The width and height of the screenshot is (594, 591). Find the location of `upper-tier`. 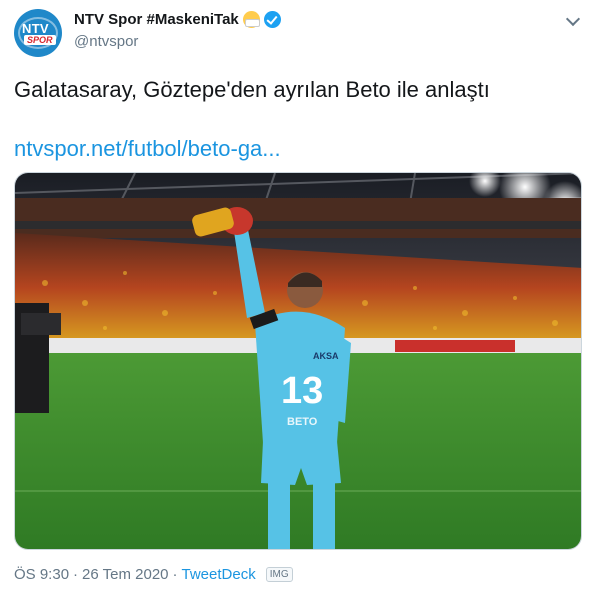

upper-tier is located at coordinates (298, 218).